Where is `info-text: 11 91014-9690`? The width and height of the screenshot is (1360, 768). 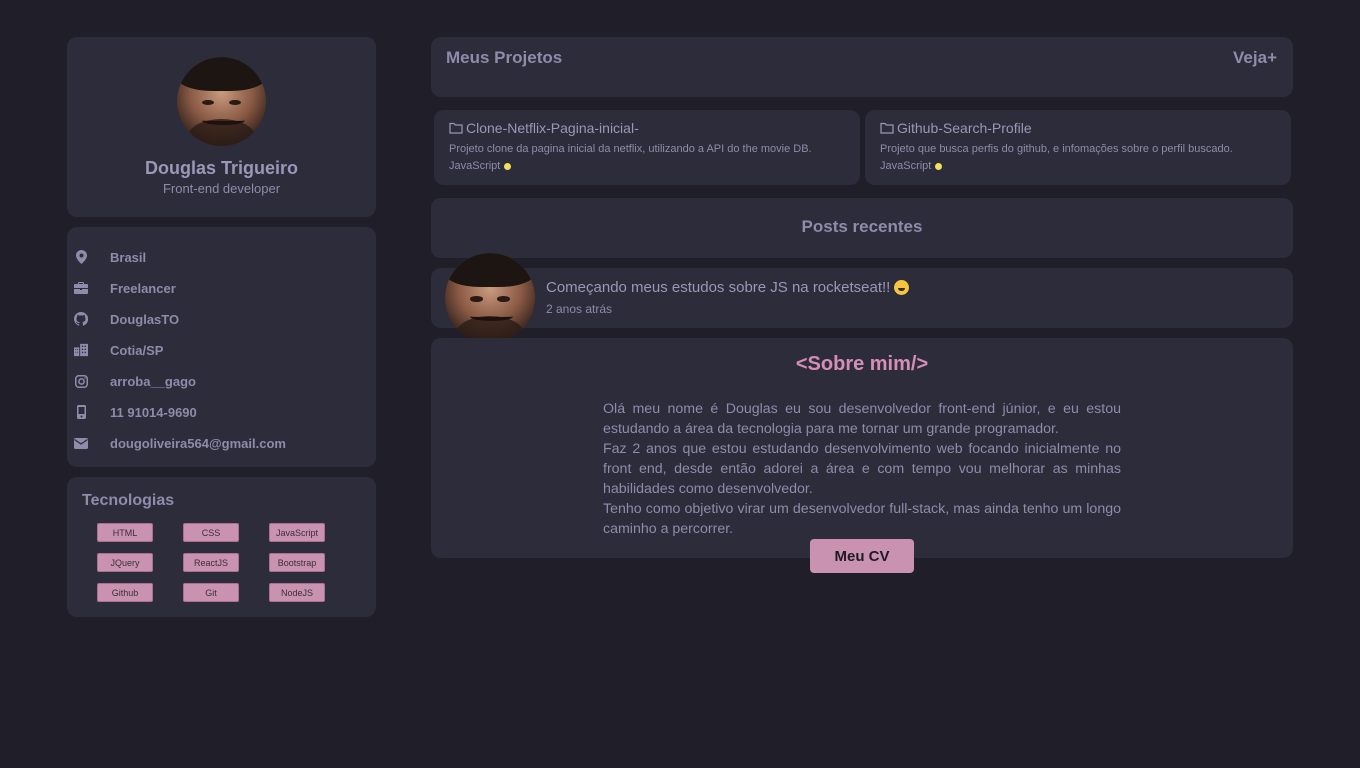 info-text: 11 91014-9690 is located at coordinates (153, 412).